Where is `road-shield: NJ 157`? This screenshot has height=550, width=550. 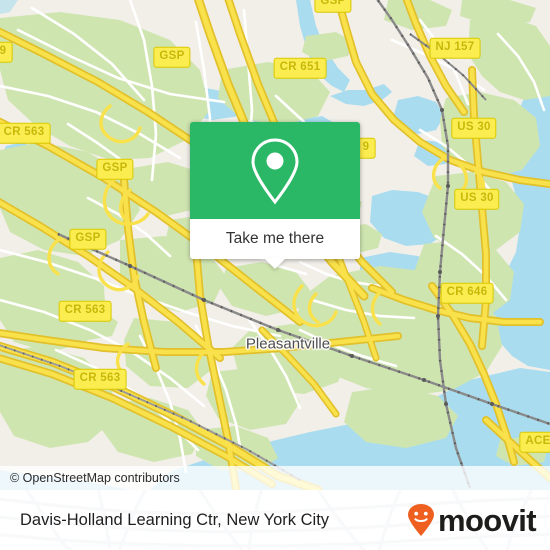 road-shield: NJ 157 is located at coordinates (455, 48).